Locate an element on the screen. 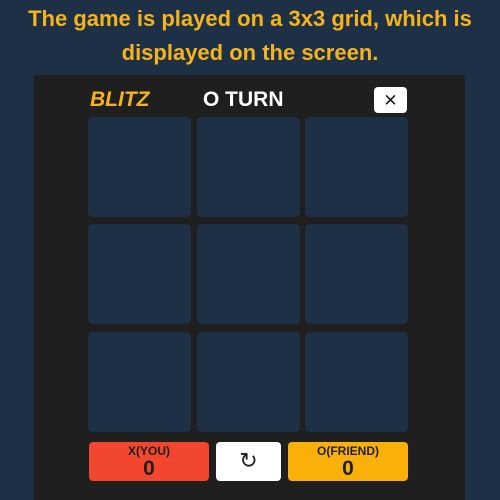 Image resolution: width=500 pixels, height=500 pixels. close-button: ✕ is located at coordinates (390, 100).